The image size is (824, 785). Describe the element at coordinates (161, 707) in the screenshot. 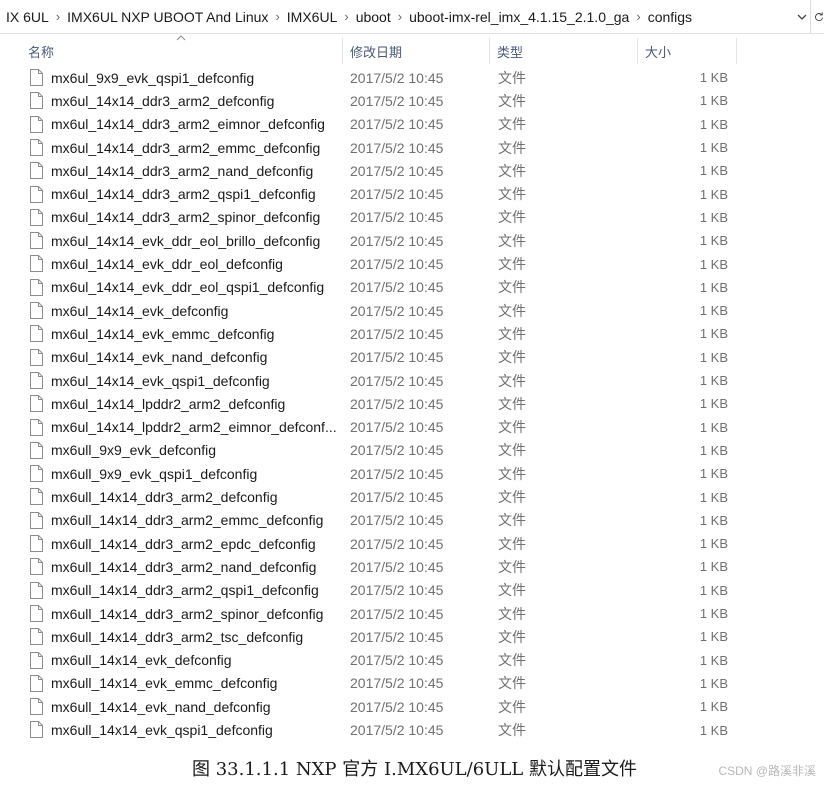

I see `file-name: mx6ull_14x14_evk_nand_defconfig` at that location.